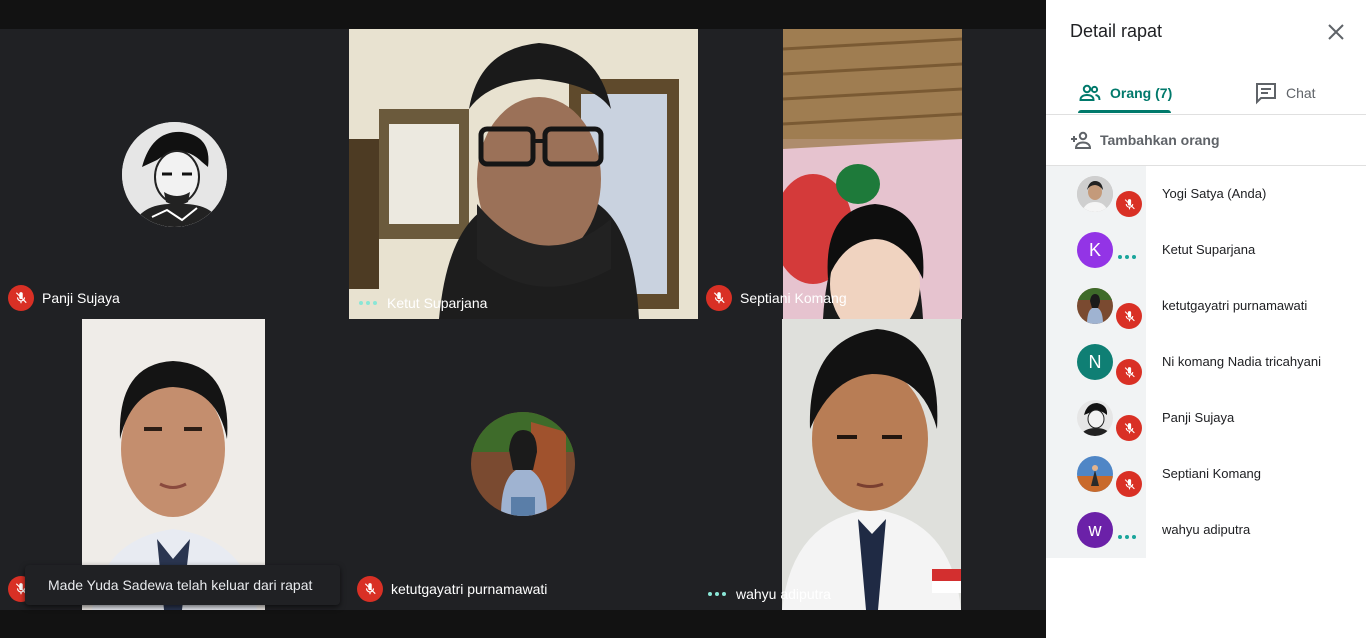  What do you see at coordinates (1160, 140) in the screenshot?
I see `add-people-label: Tambahkan orang` at bounding box center [1160, 140].